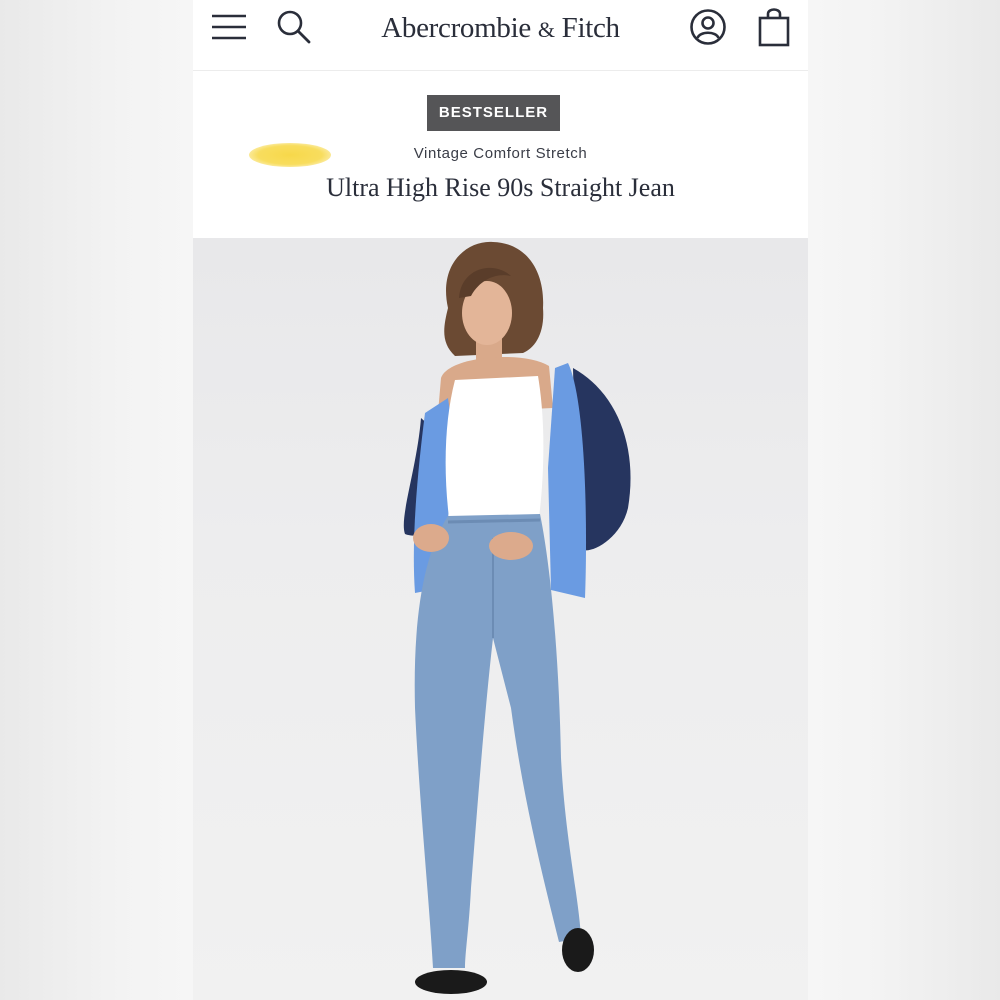 The height and width of the screenshot is (1000, 1000). I want to click on top-navigation-bar: Abercrombie & Fitch, so click(500, 35).